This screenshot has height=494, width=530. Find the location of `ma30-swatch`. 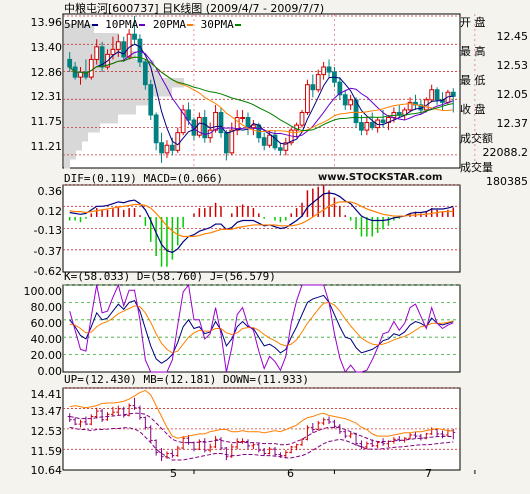

ma30-swatch is located at coordinates (237, 25).